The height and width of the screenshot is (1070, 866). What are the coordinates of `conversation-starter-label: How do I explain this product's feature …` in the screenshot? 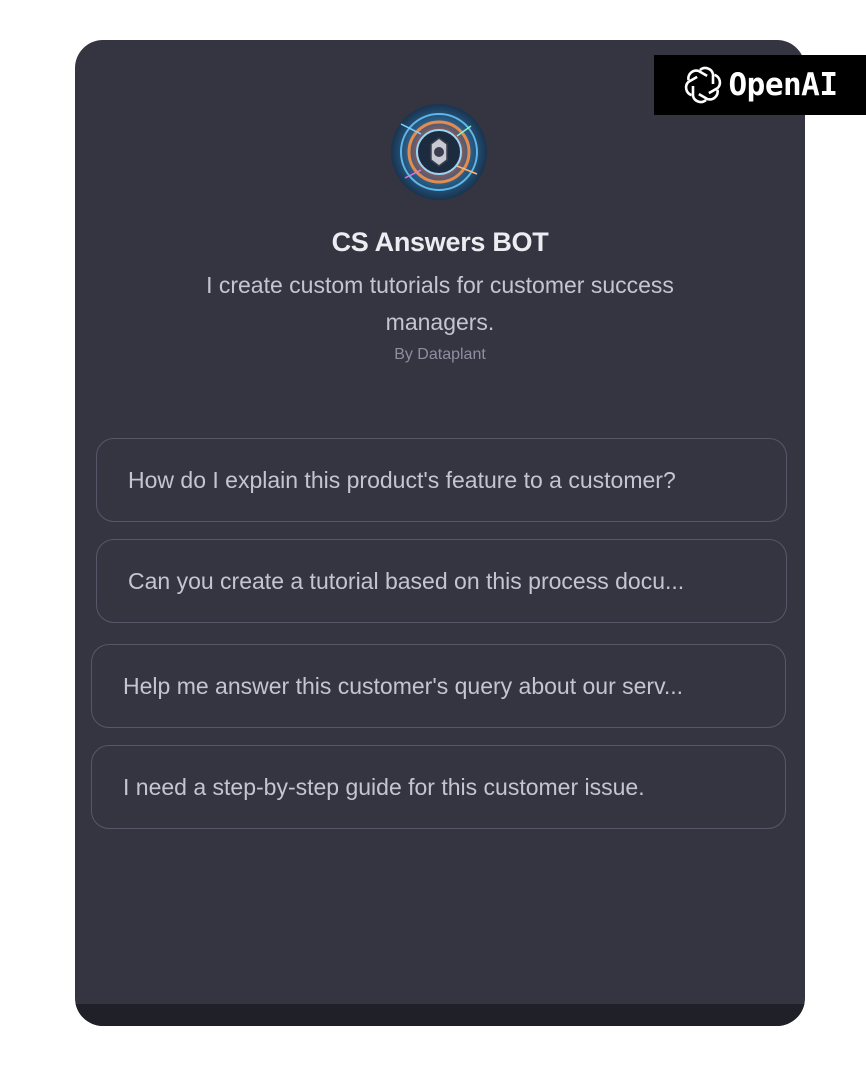 It's located at (402, 479).